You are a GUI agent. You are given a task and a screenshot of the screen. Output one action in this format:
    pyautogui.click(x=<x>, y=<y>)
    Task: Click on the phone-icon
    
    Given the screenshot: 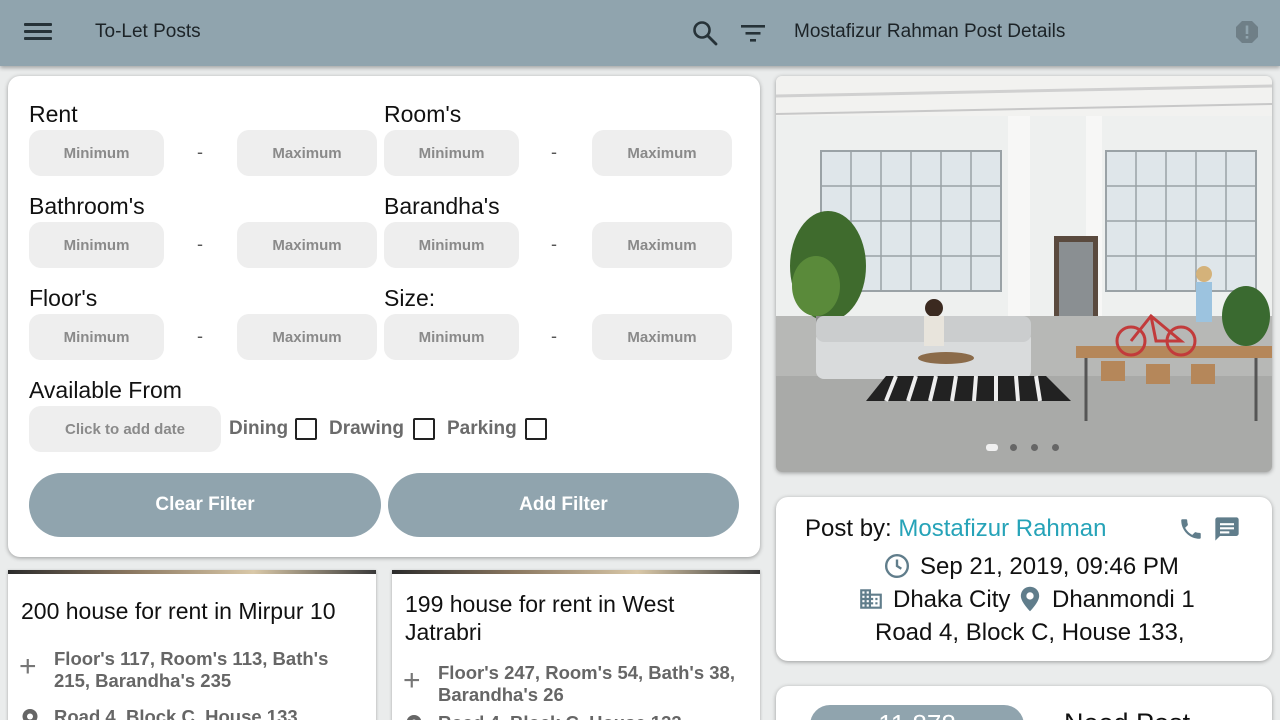 What is the action you would take?
    pyautogui.click(x=1191, y=529)
    